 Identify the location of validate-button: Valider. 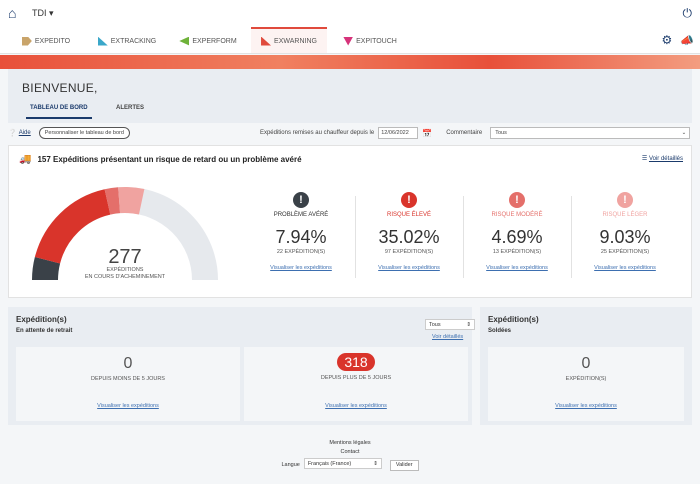
(404, 465).